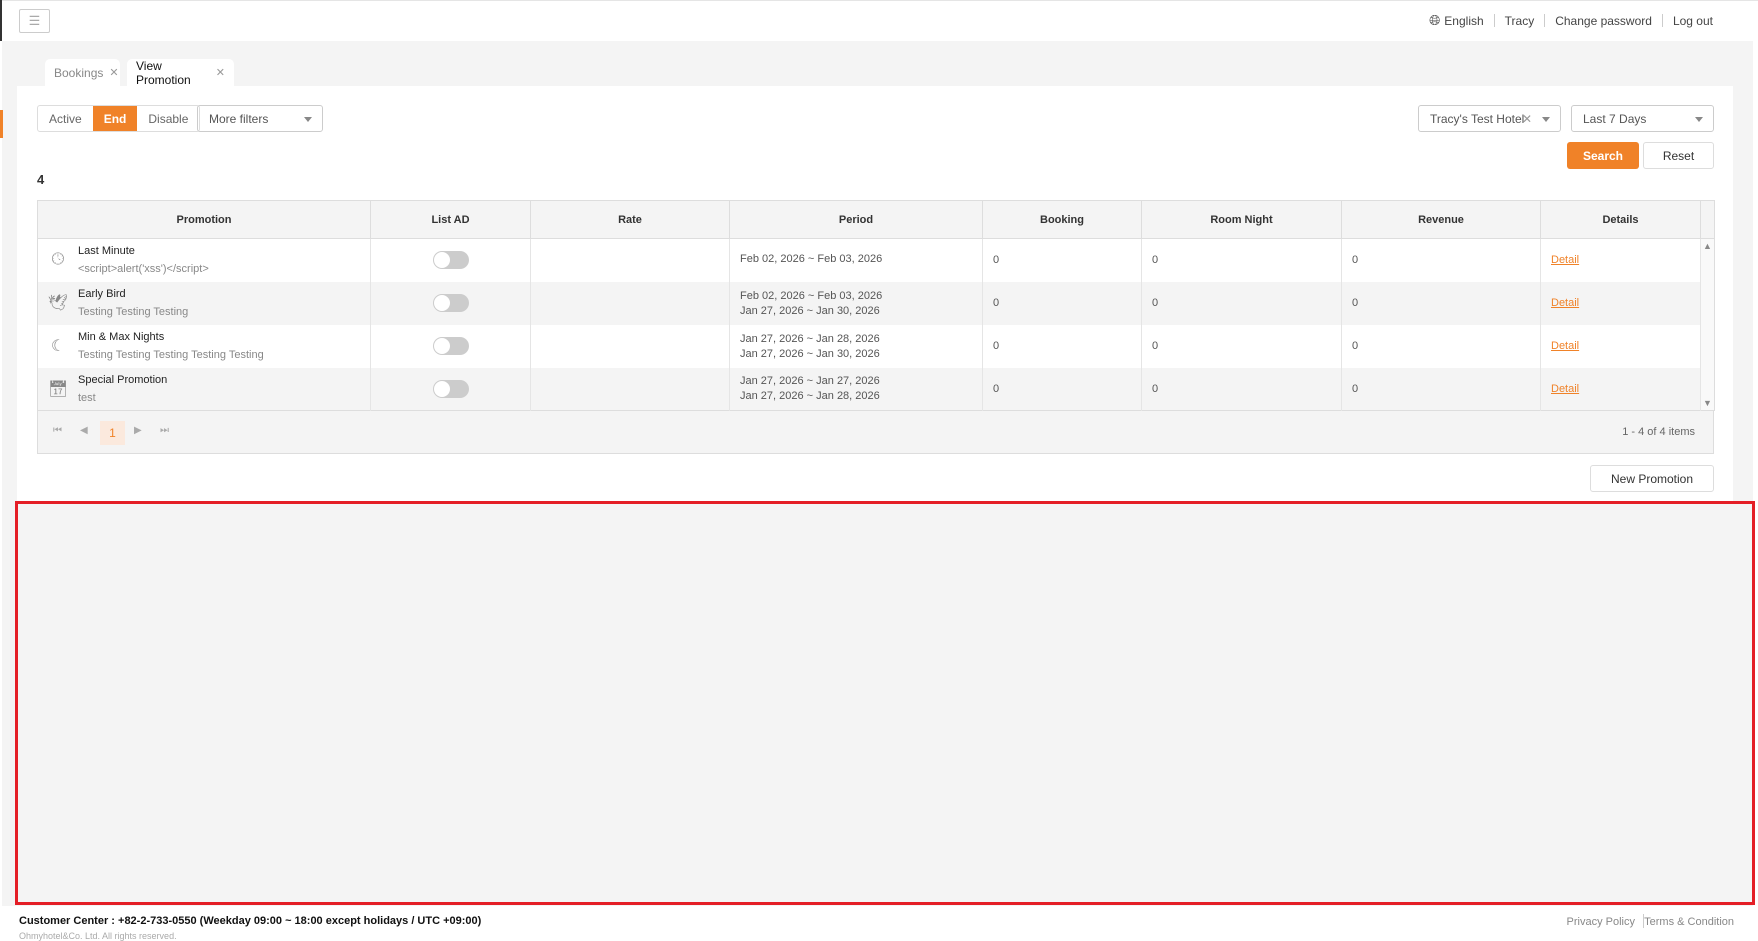 The height and width of the screenshot is (941, 1758). Describe the element at coordinates (204, 389) in the screenshot. I see `promotion-cell: 📅︎ Special Promotion test` at that location.